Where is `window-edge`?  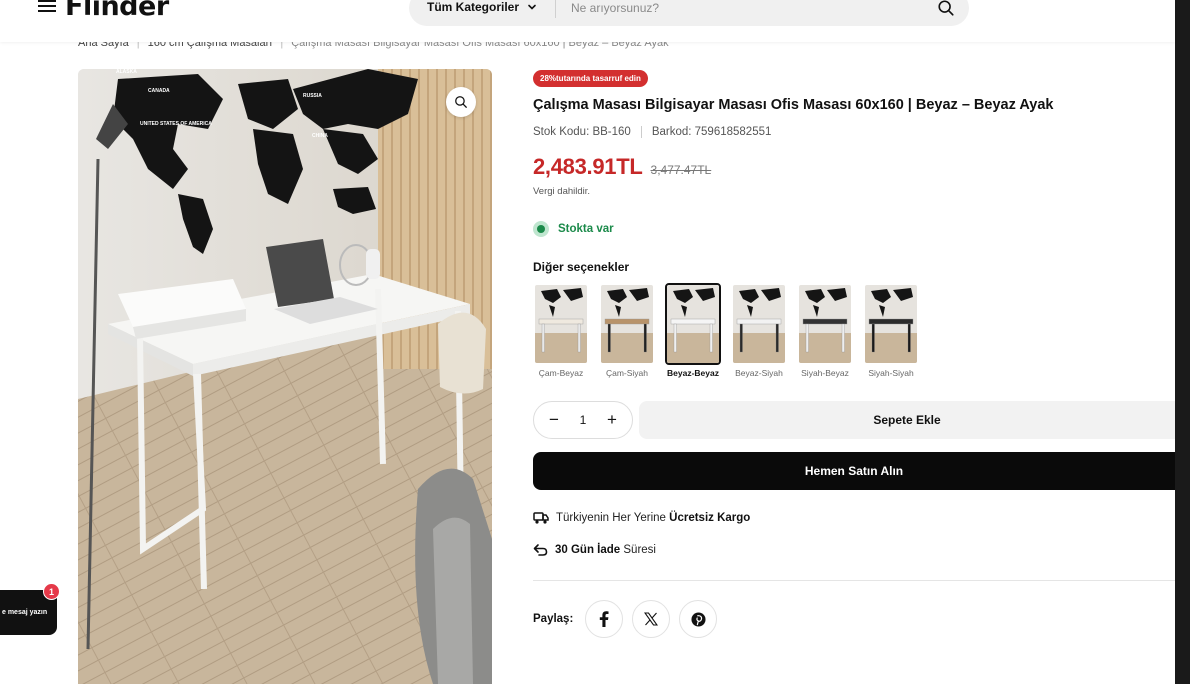
window-edge is located at coordinates (1182, 342).